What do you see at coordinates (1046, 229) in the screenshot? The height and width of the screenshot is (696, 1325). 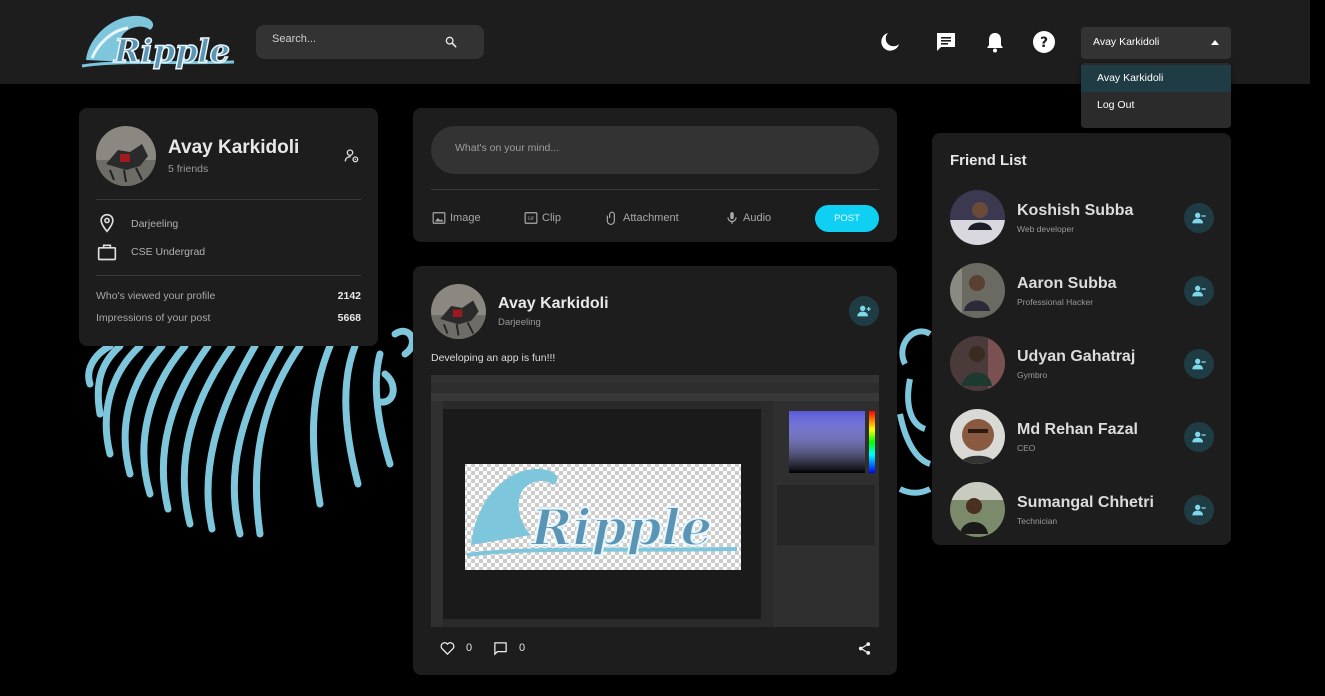 I see `friend-role: Web developer` at bounding box center [1046, 229].